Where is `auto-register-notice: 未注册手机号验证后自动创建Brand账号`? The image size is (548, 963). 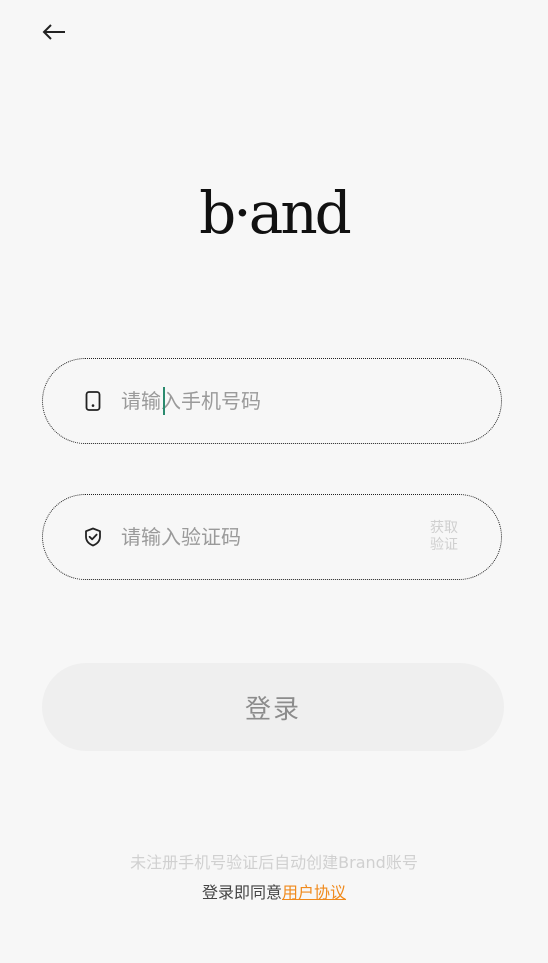
auto-register-notice: 未注册手机号验证后自动创建Brand账号 is located at coordinates (274, 862).